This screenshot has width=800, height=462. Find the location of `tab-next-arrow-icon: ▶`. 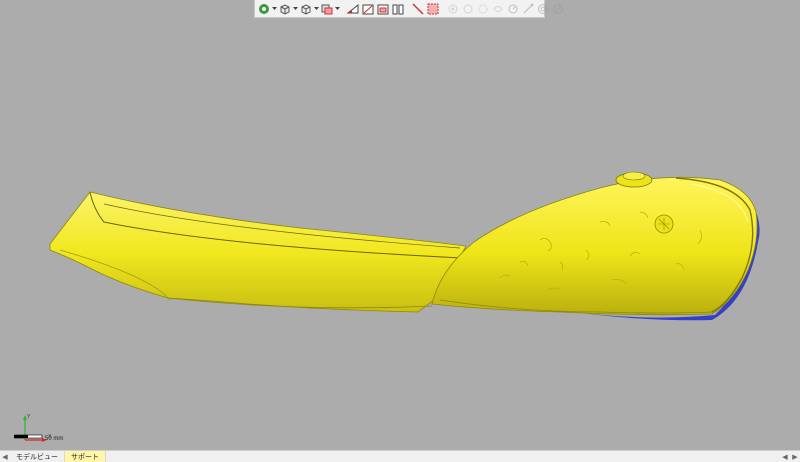

tab-next-arrow-icon: ▶ is located at coordinates (795, 456).